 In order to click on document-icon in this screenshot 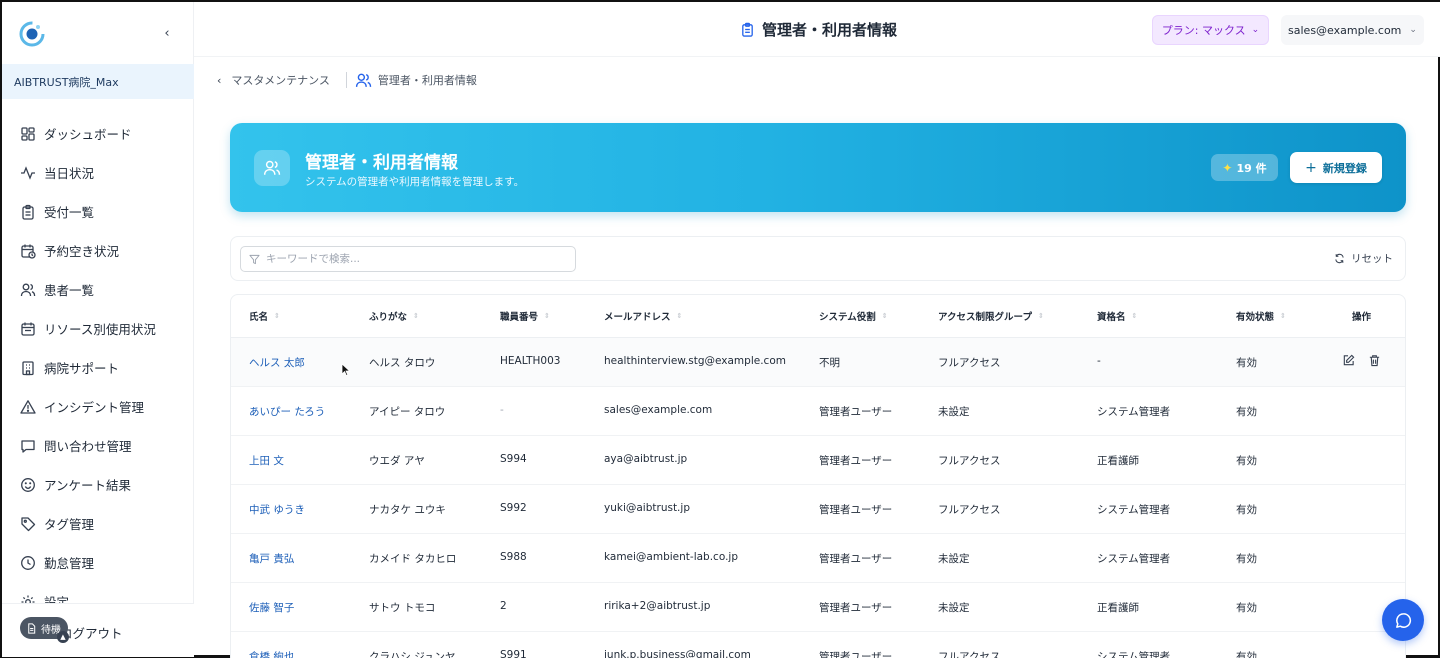, I will do `click(32, 628)`.